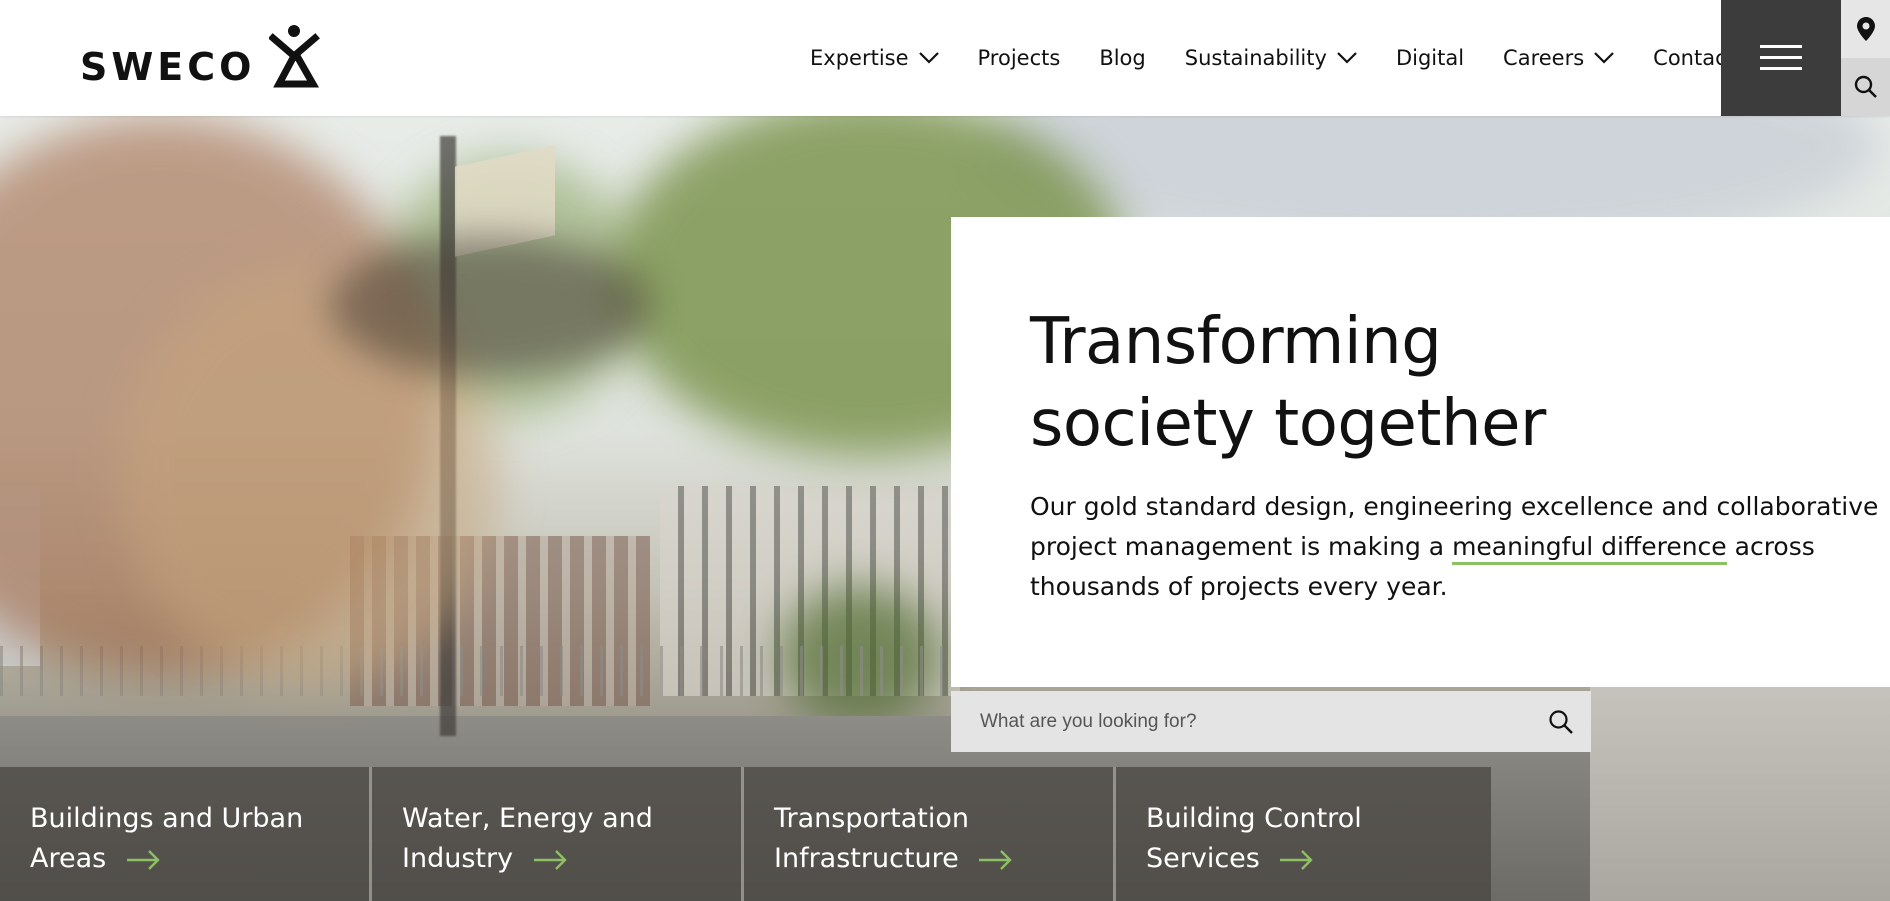 This screenshot has height=901, width=1890. I want to click on search-submit-button, so click(1561, 721).